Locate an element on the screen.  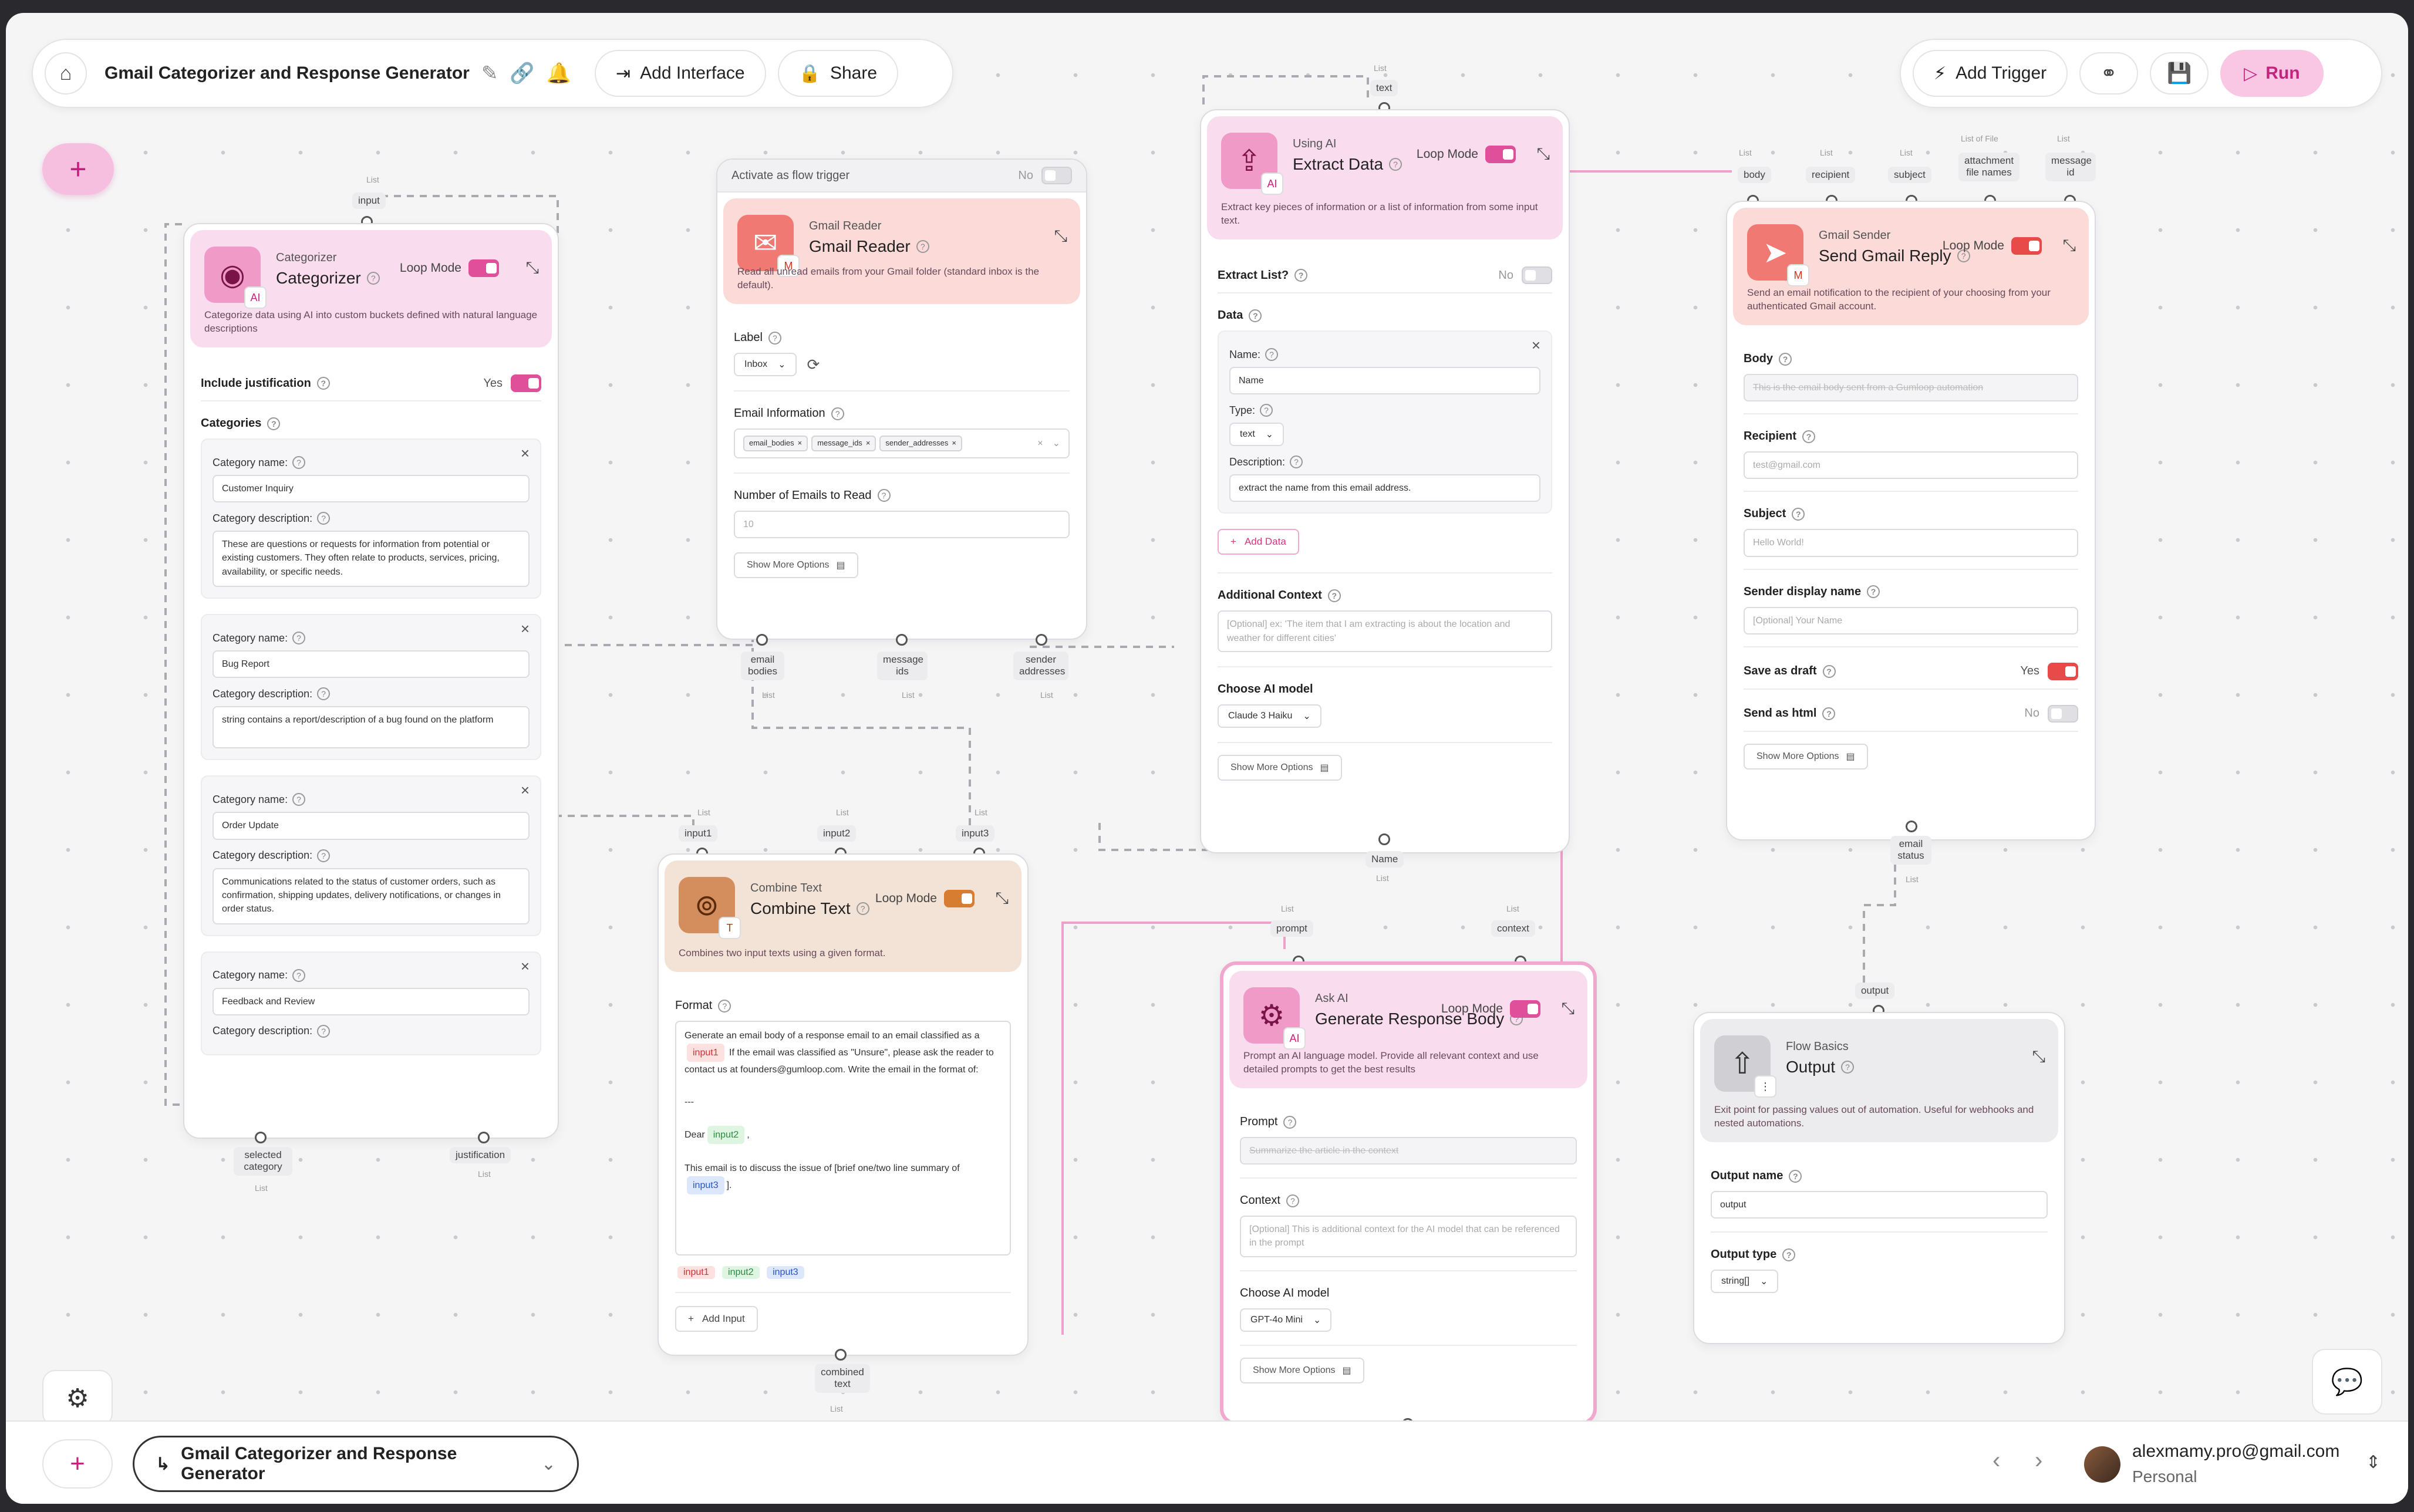
recipient-input: test@gmail.com is located at coordinates (1911, 466).